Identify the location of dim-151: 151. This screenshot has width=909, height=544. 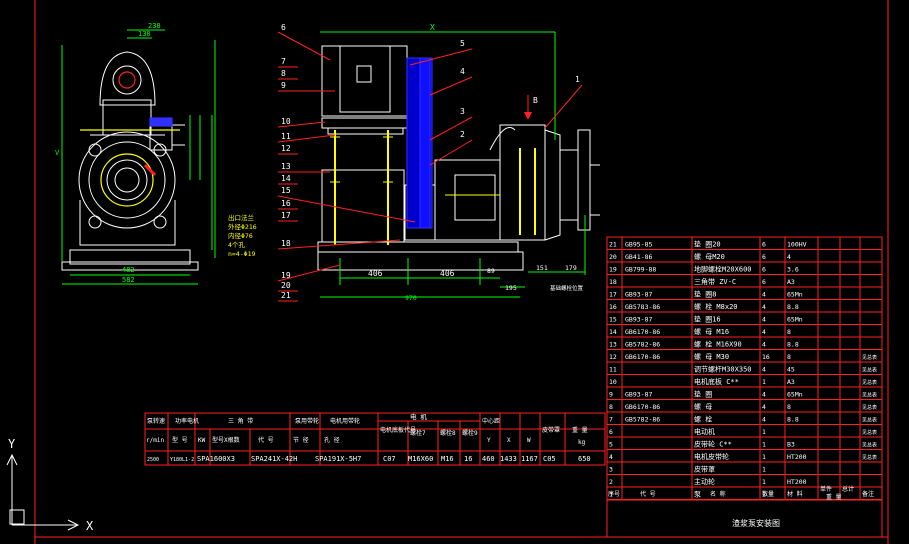
(542, 268).